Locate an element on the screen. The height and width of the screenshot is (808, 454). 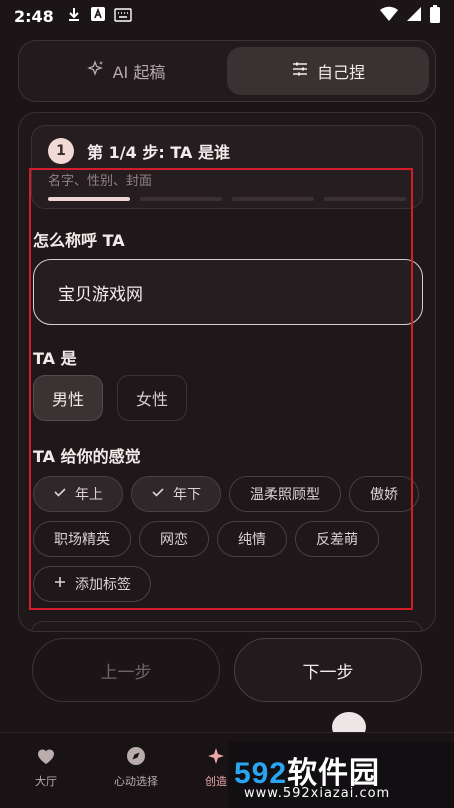
tab-heart-choice: 心动选择 is located at coordinates (136, 765).